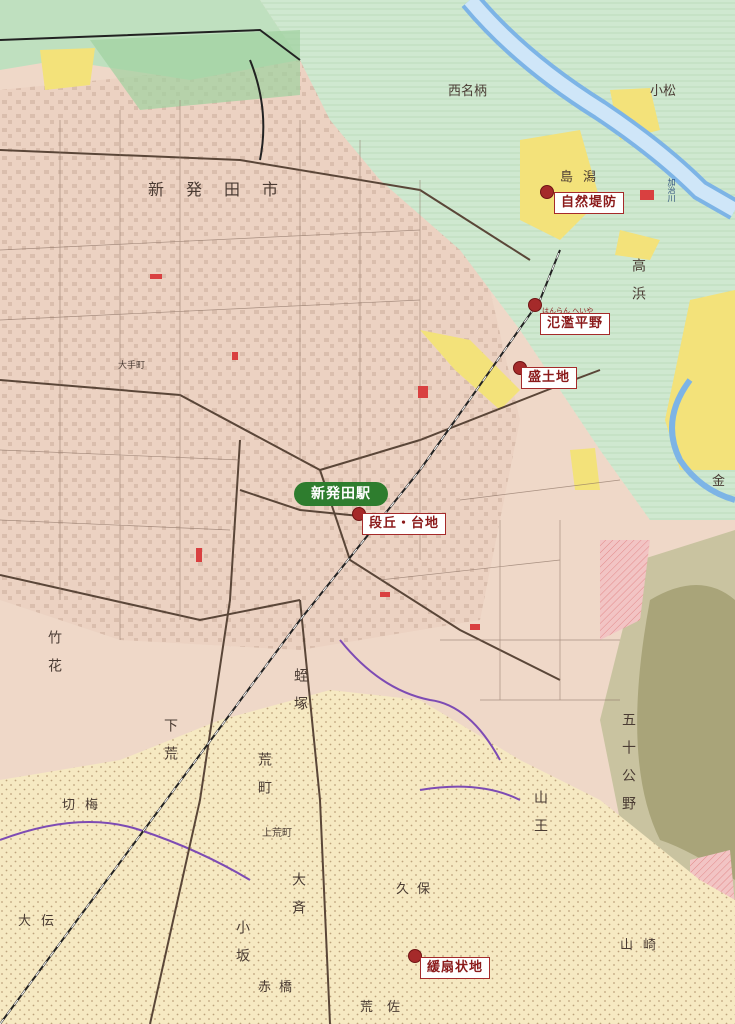 This screenshot has width=735, height=1024. Describe the element at coordinates (583, 177) in the screenshot. I see `place-shimagata: 島潟` at that location.